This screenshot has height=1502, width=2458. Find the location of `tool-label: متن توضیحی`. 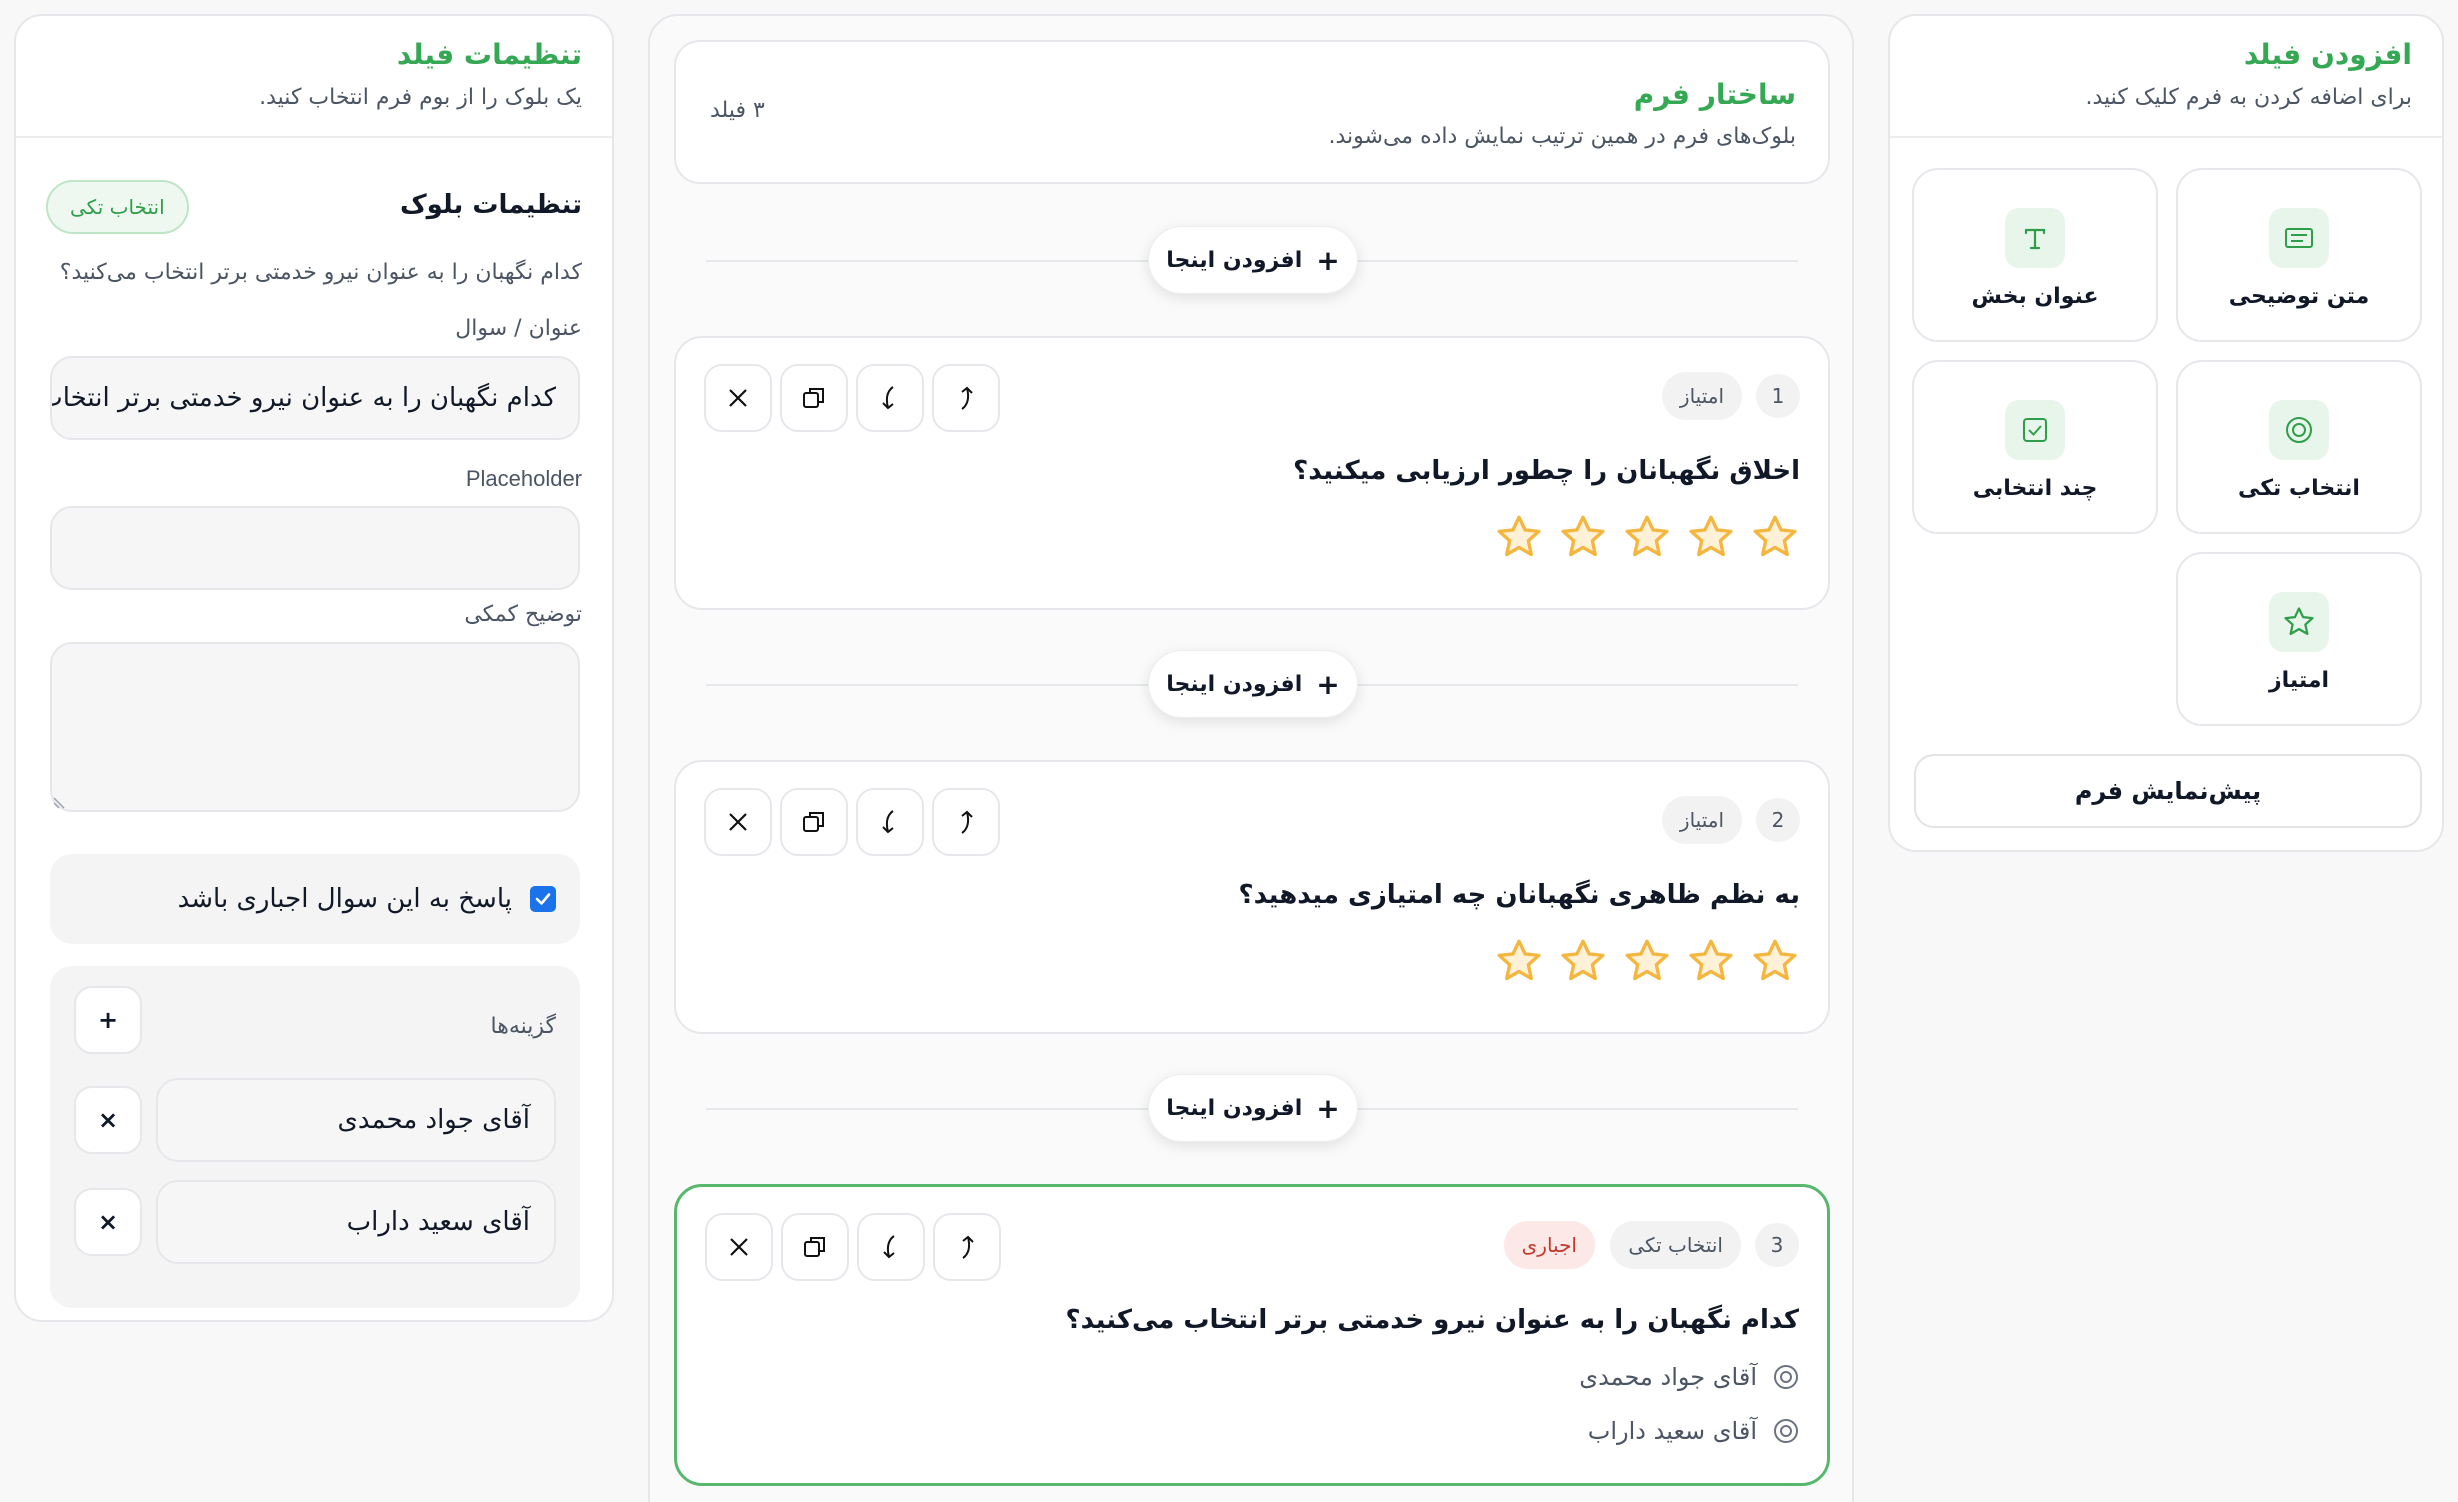

tool-label: متن توضیحی is located at coordinates (2299, 296).